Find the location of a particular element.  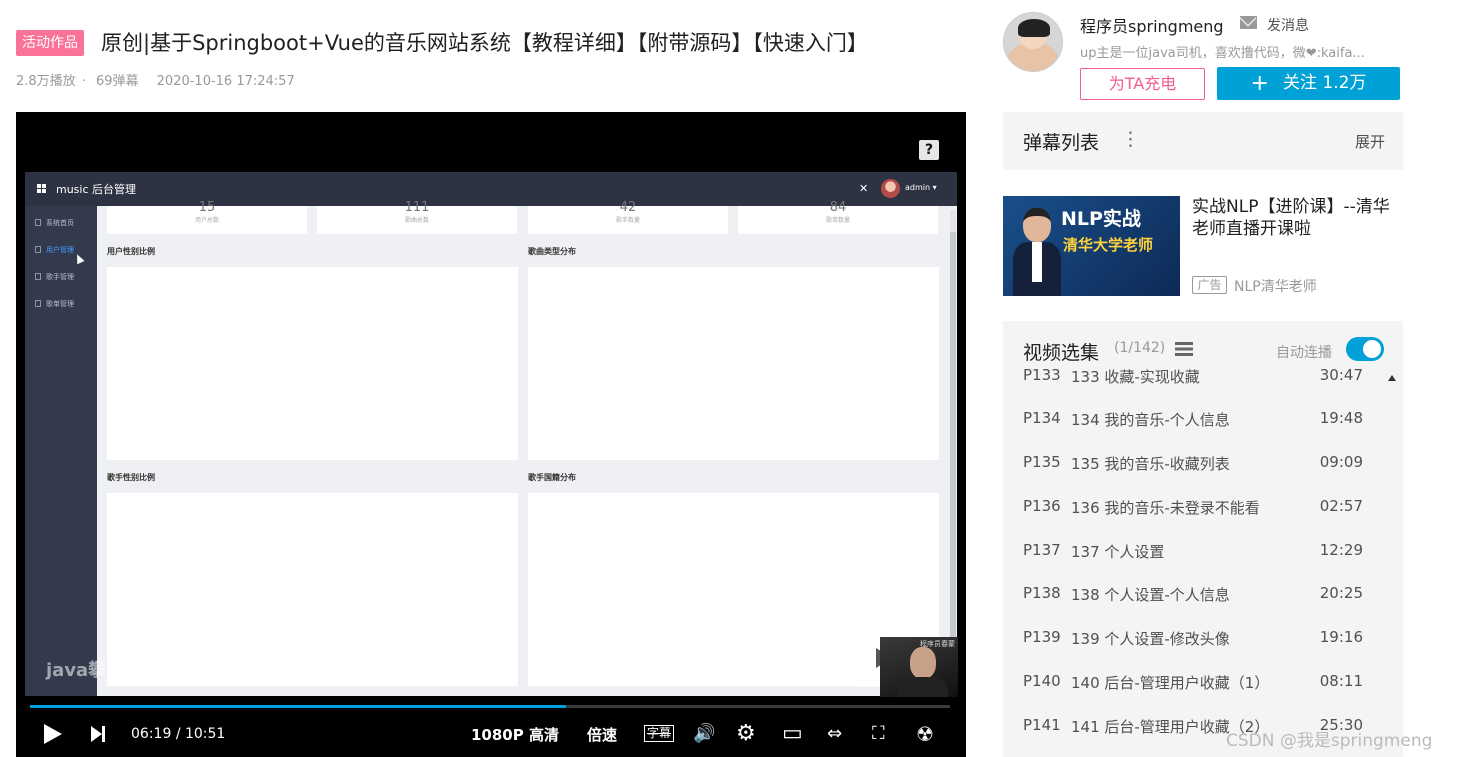

mail-icon is located at coordinates (1248, 22).